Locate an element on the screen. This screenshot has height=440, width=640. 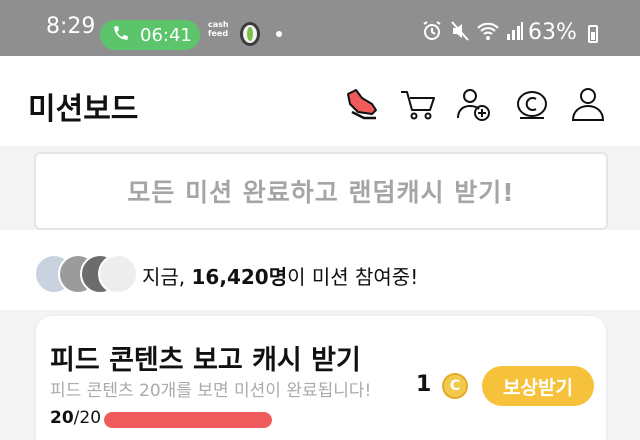
mission-title: 피드 콘텐츠 보고 캐시 받기 is located at coordinates (205, 360).